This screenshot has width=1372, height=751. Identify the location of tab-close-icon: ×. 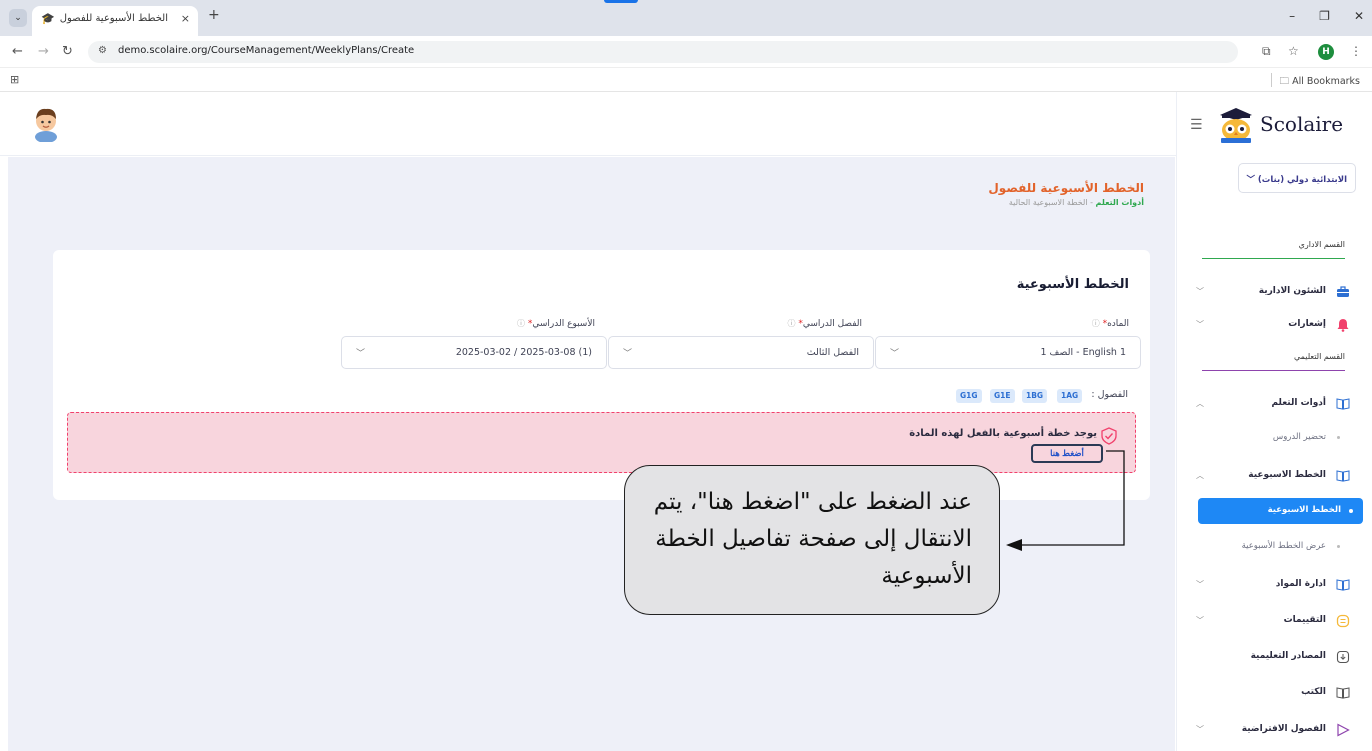
(185, 18).